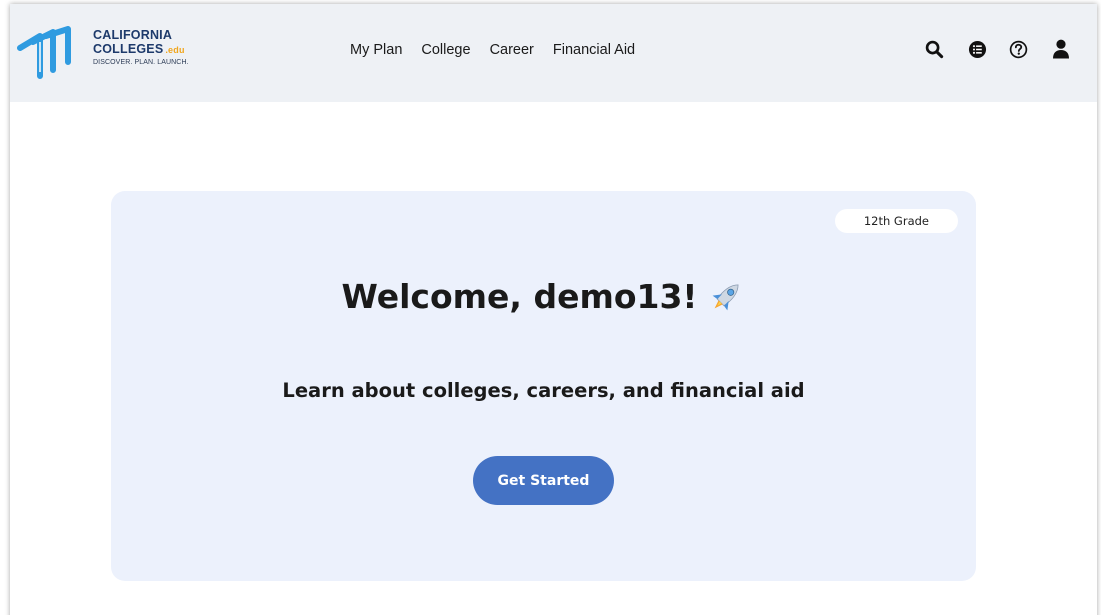 The height and width of the screenshot is (615, 1101). What do you see at coordinates (512, 50) in the screenshot?
I see `nav-career: Career` at bounding box center [512, 50].